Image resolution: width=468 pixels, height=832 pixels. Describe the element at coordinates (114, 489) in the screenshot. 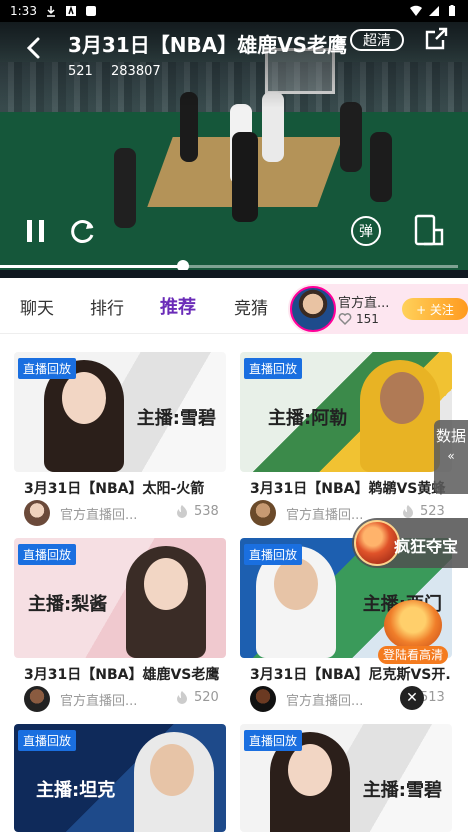

I see `card-title: 3月31日【NBA】太阳-火箭` at that location.